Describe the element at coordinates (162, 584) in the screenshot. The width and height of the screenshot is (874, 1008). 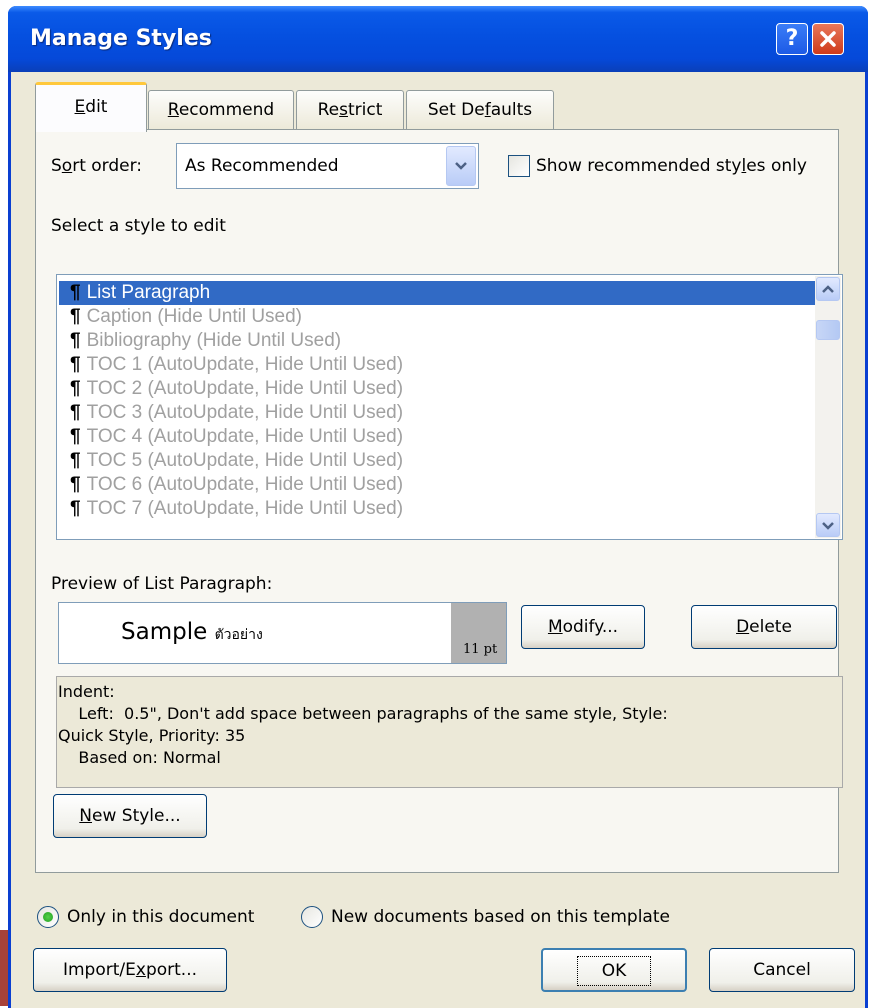
I see `preview-label: Preview of List Paragraph:` at that location.